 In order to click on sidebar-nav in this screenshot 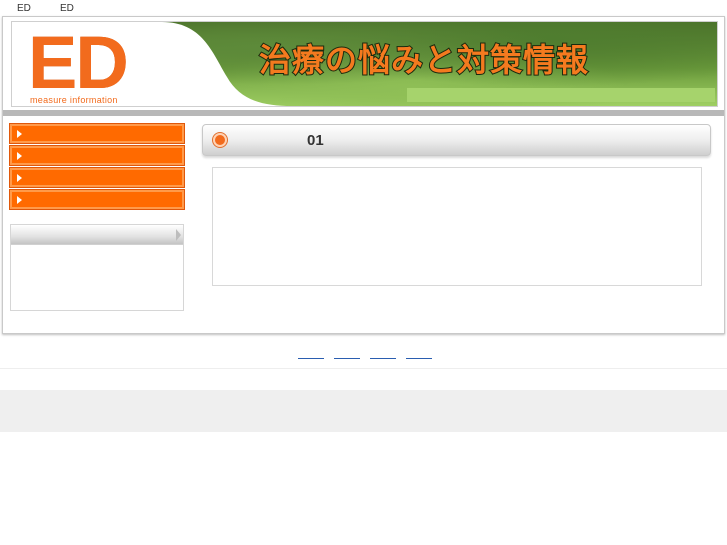, I will do `click(97, 167)`.